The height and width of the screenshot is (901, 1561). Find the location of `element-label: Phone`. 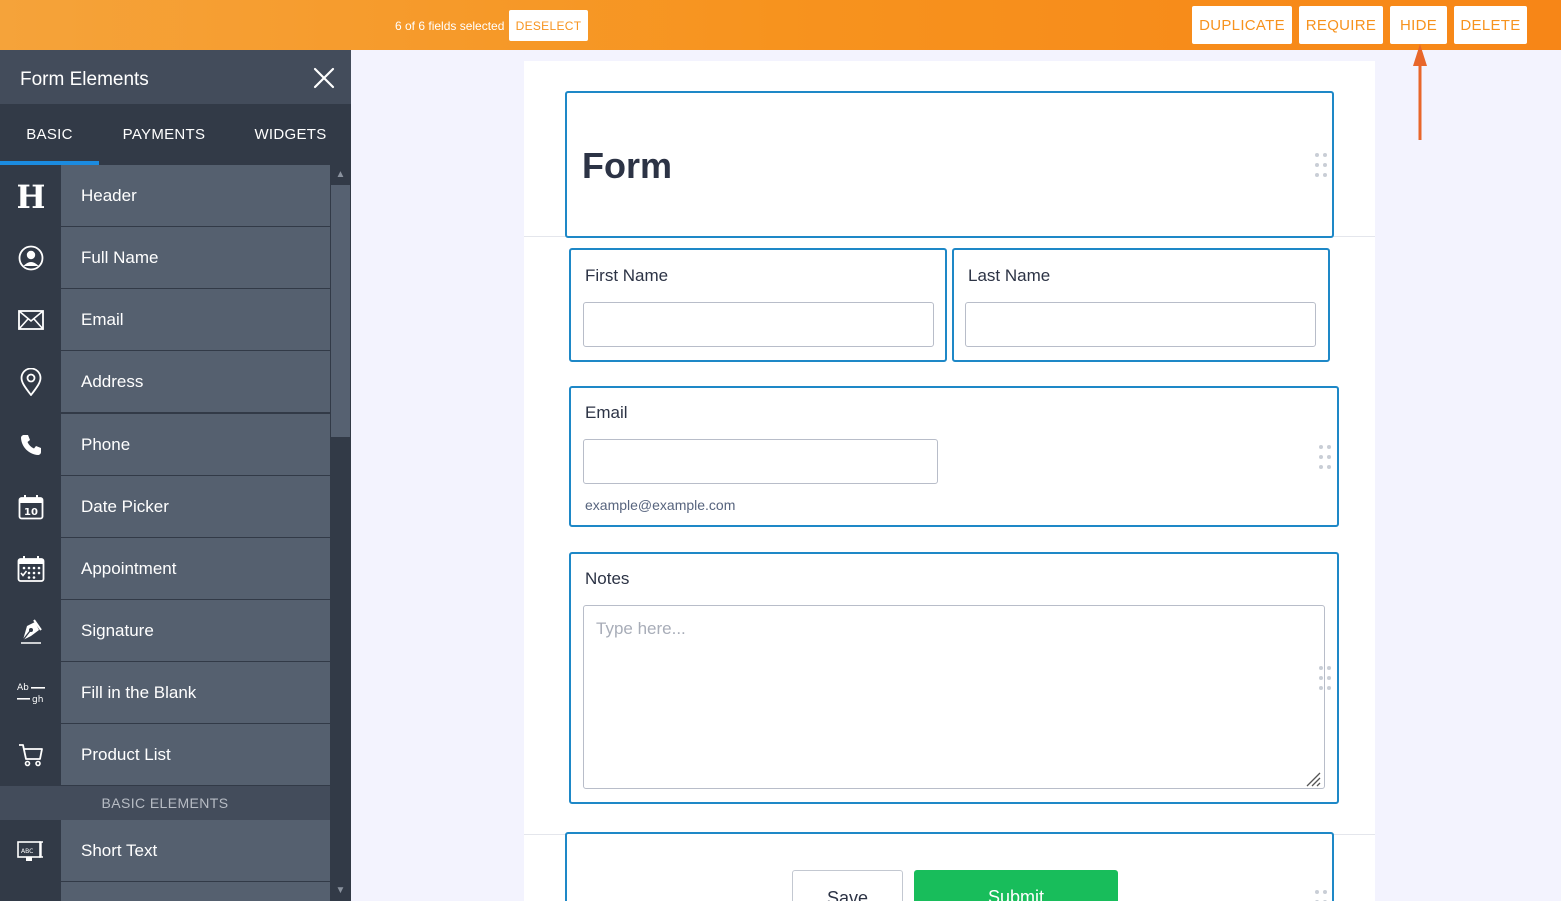

element-label: Phone is located at coordinates (106, 444).